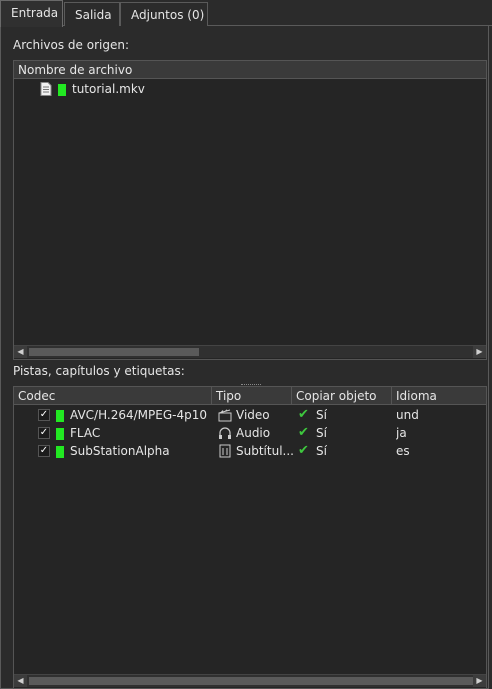 This screenshot has width=492, height=689. Describe the element at coordinates (113, 396) in the screenshot. I see `column-header-codec: Codec` at that location.